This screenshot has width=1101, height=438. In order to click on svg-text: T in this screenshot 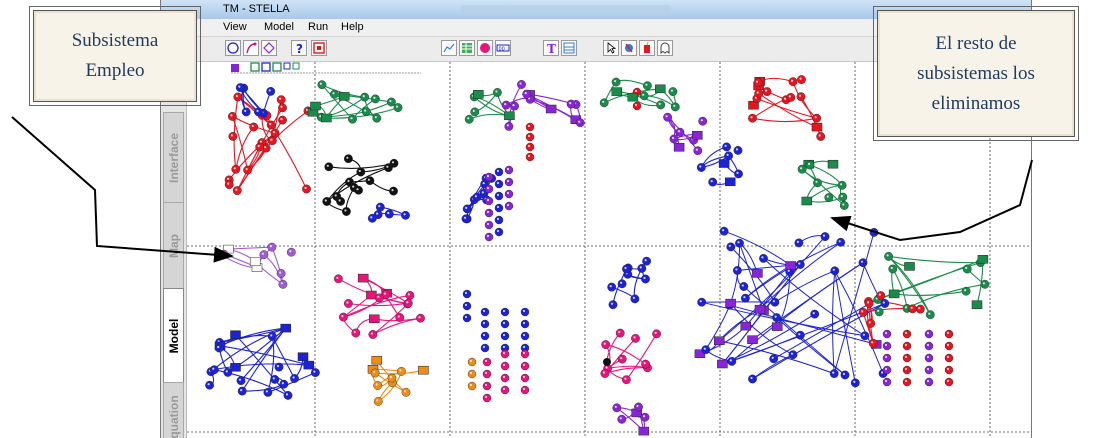, I will do `click(551, 48)`.